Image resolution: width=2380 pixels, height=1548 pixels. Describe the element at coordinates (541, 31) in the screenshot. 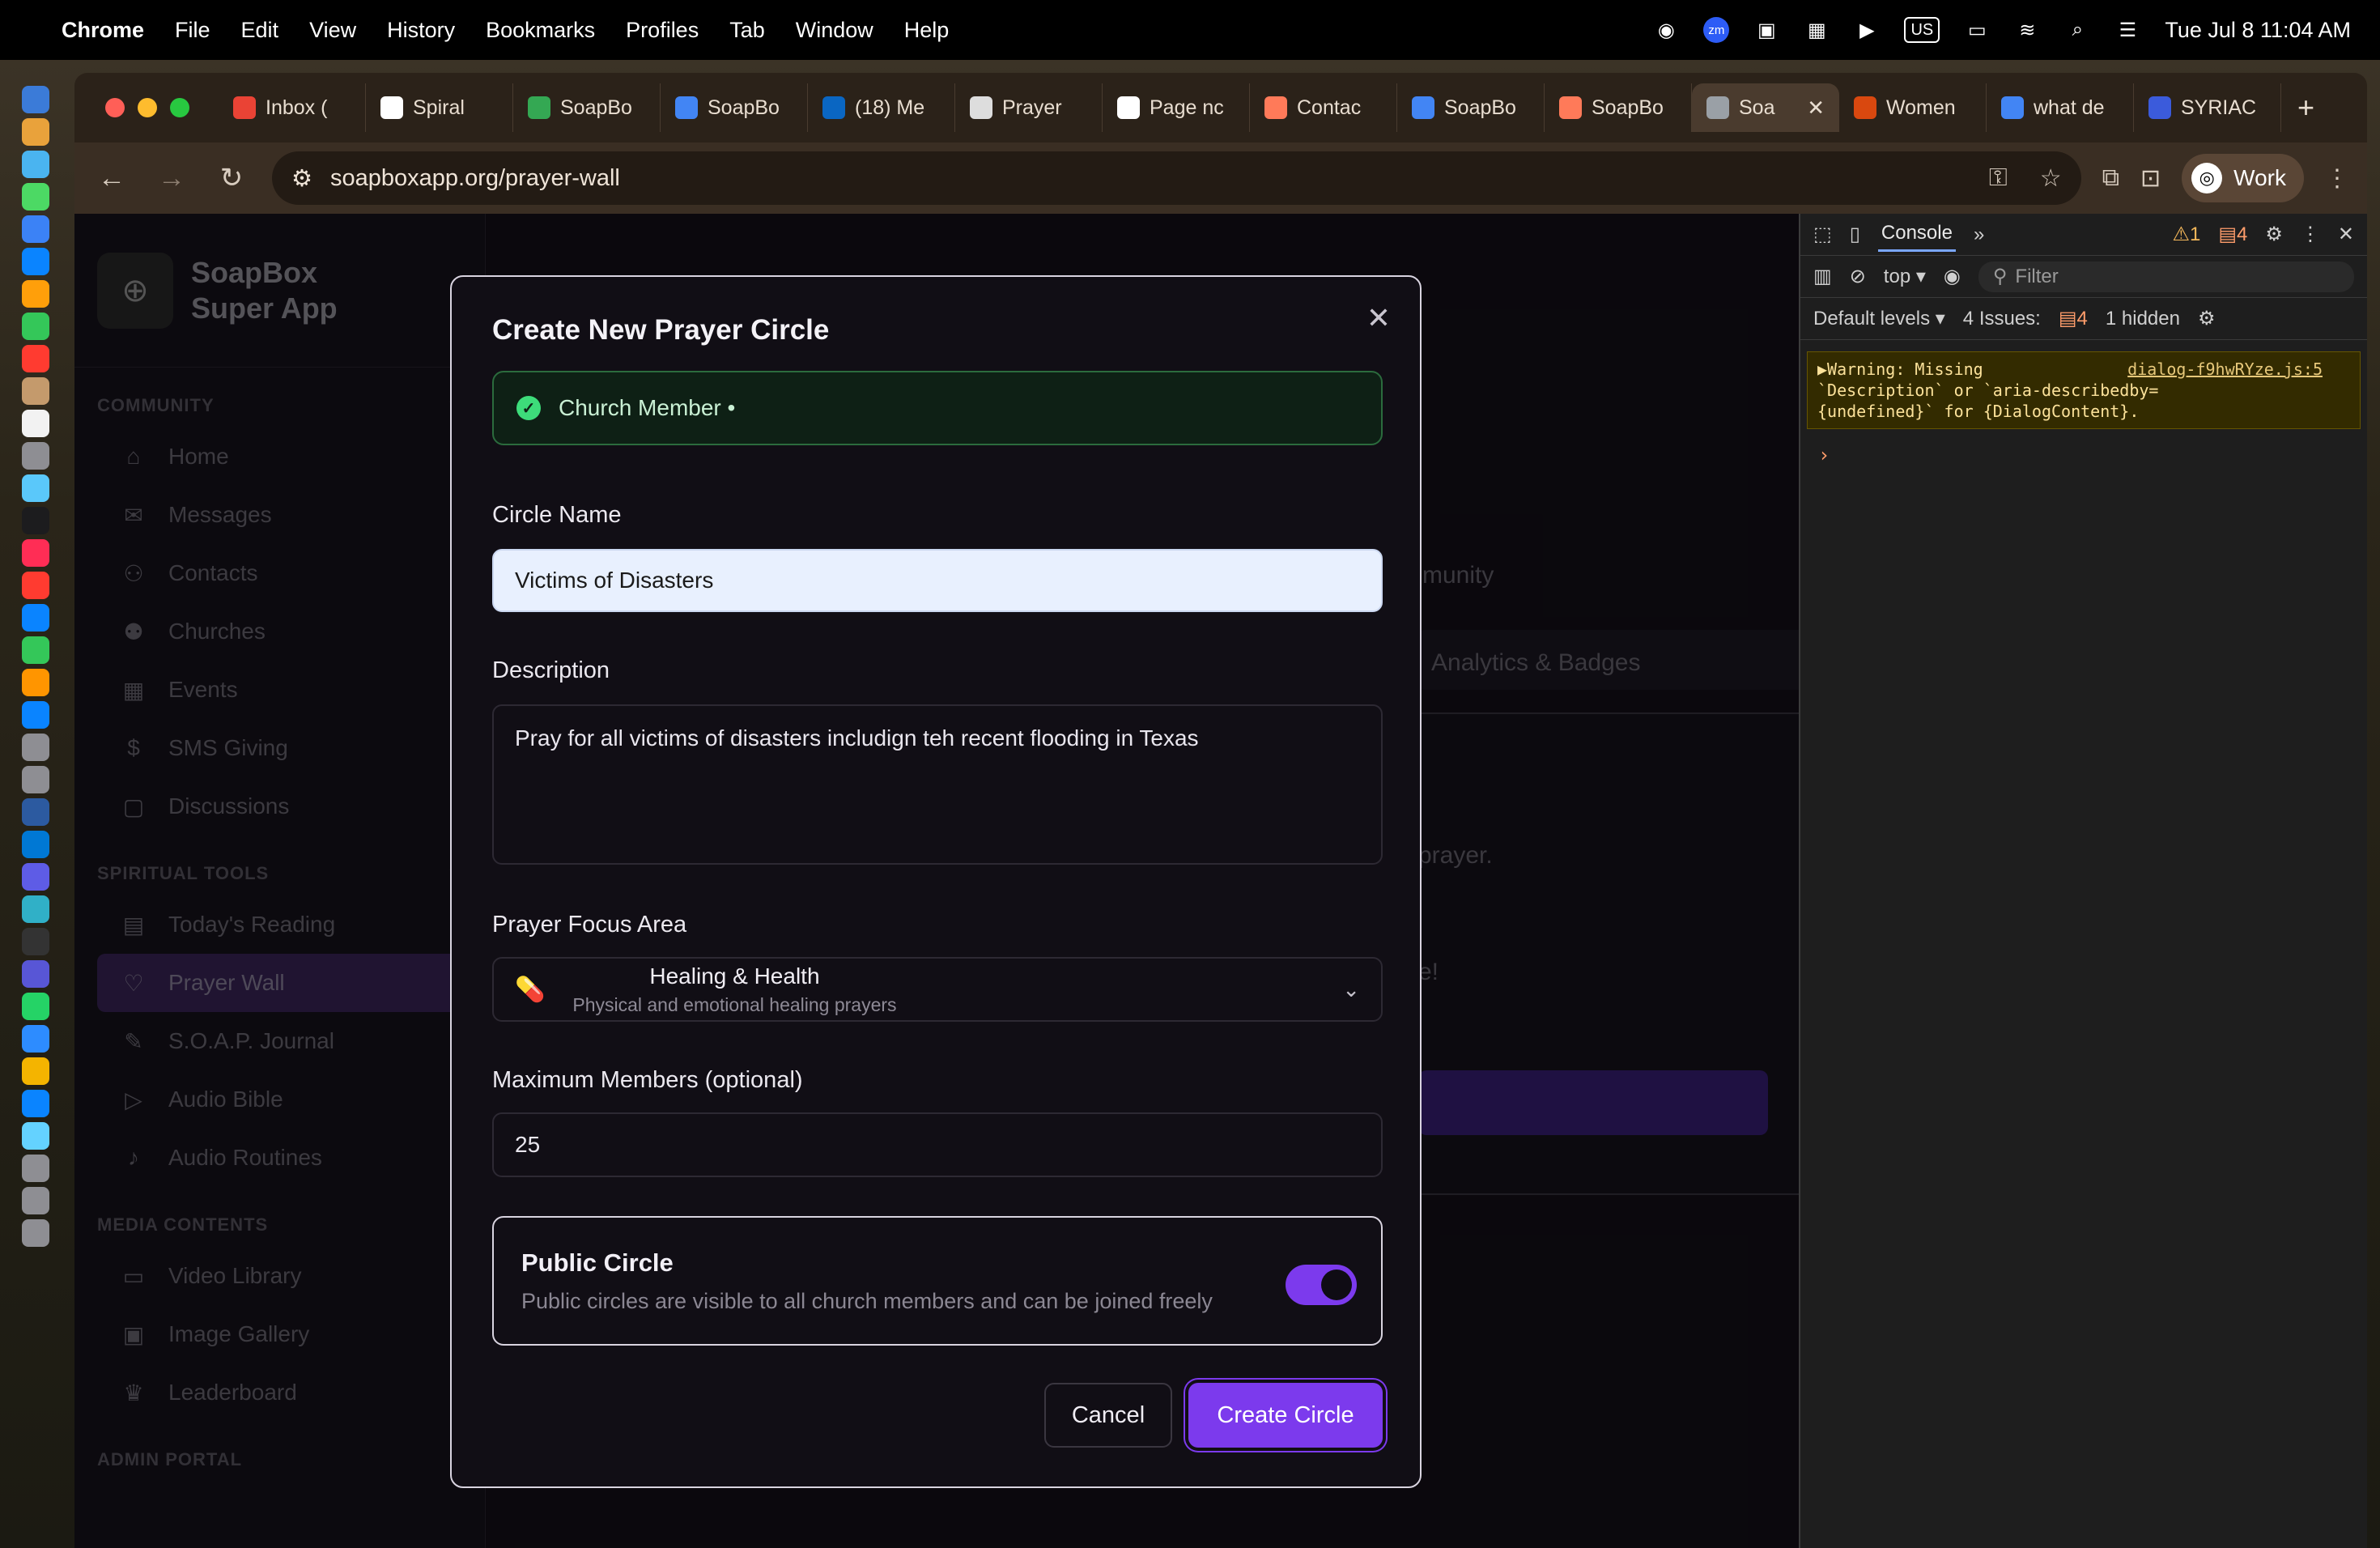

I see `menu-bookmarks: Bookmarks` at that location.